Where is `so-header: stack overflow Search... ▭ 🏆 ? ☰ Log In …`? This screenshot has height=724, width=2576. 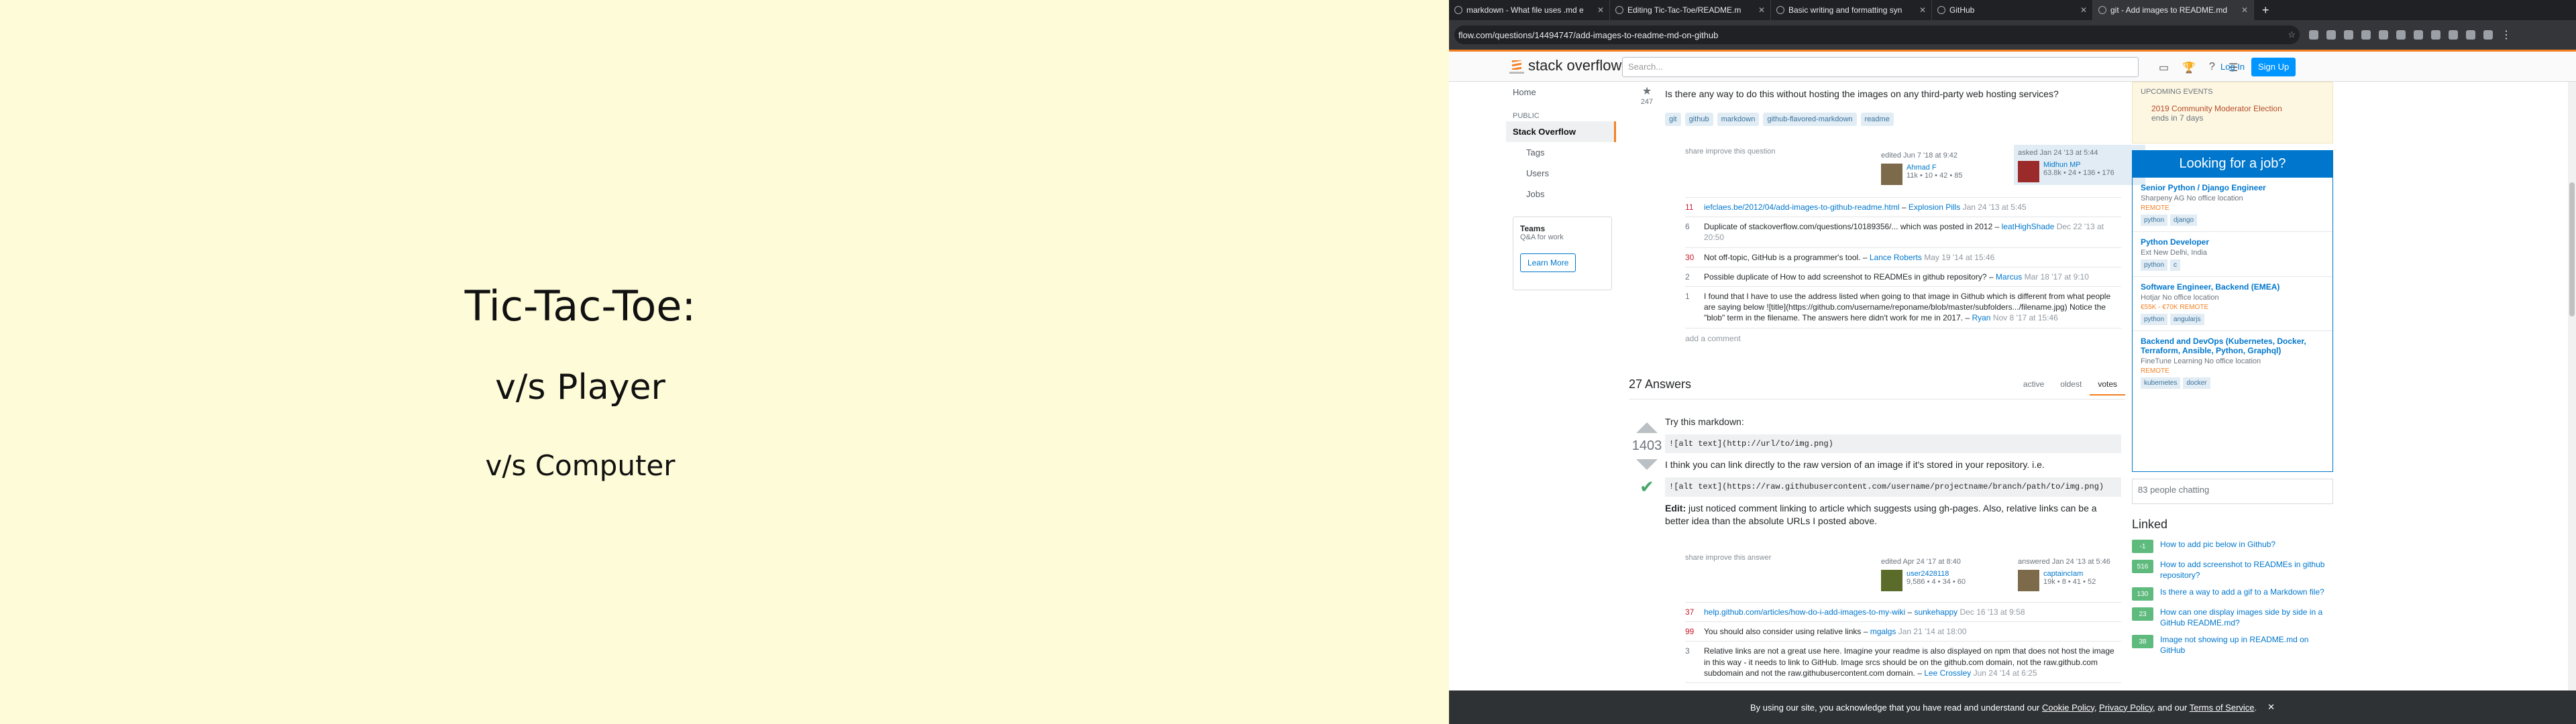
so-header: stack overflow Search... ▭ 🏆 ? ☰ Log In … is located at coordinates (2012, 66).